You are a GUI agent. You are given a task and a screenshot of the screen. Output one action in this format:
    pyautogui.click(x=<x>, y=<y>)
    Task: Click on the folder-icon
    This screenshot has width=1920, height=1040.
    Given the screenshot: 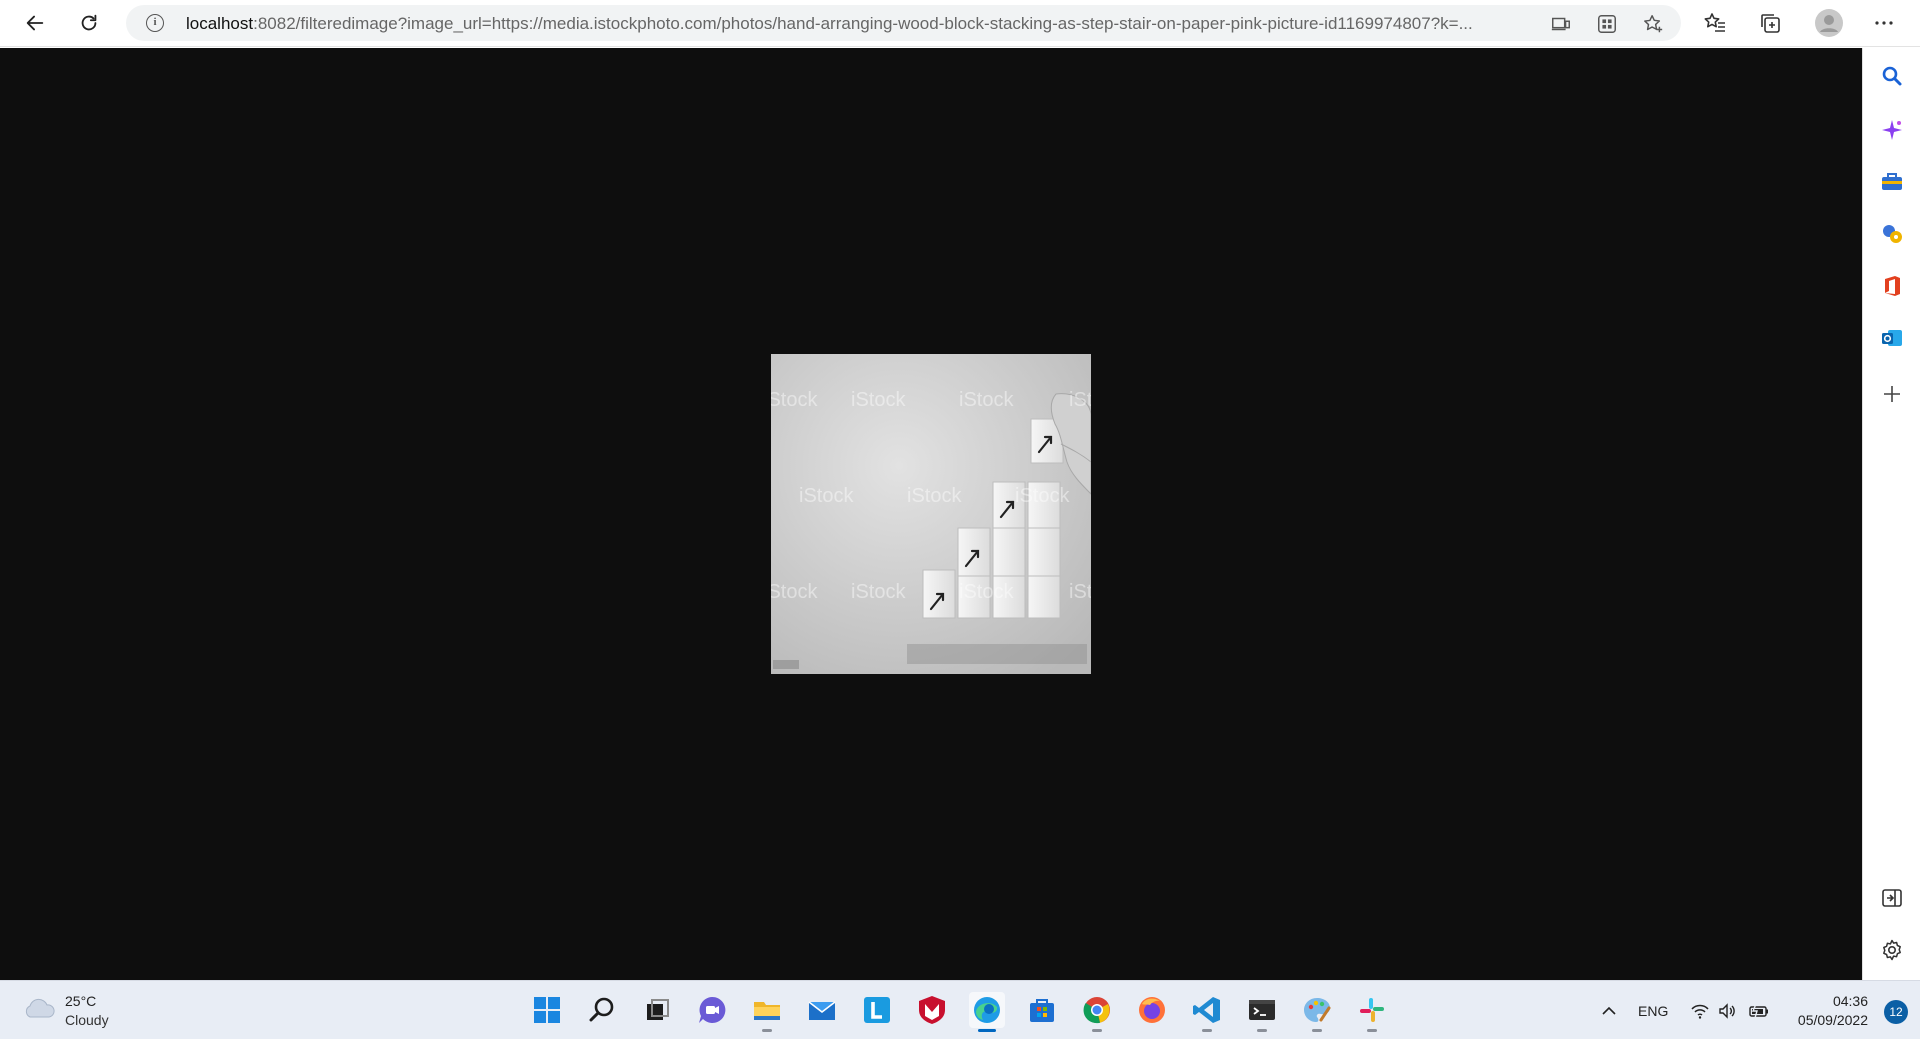 What is the action you would take?
    pyautogui.click(x=767, y=1011)
    